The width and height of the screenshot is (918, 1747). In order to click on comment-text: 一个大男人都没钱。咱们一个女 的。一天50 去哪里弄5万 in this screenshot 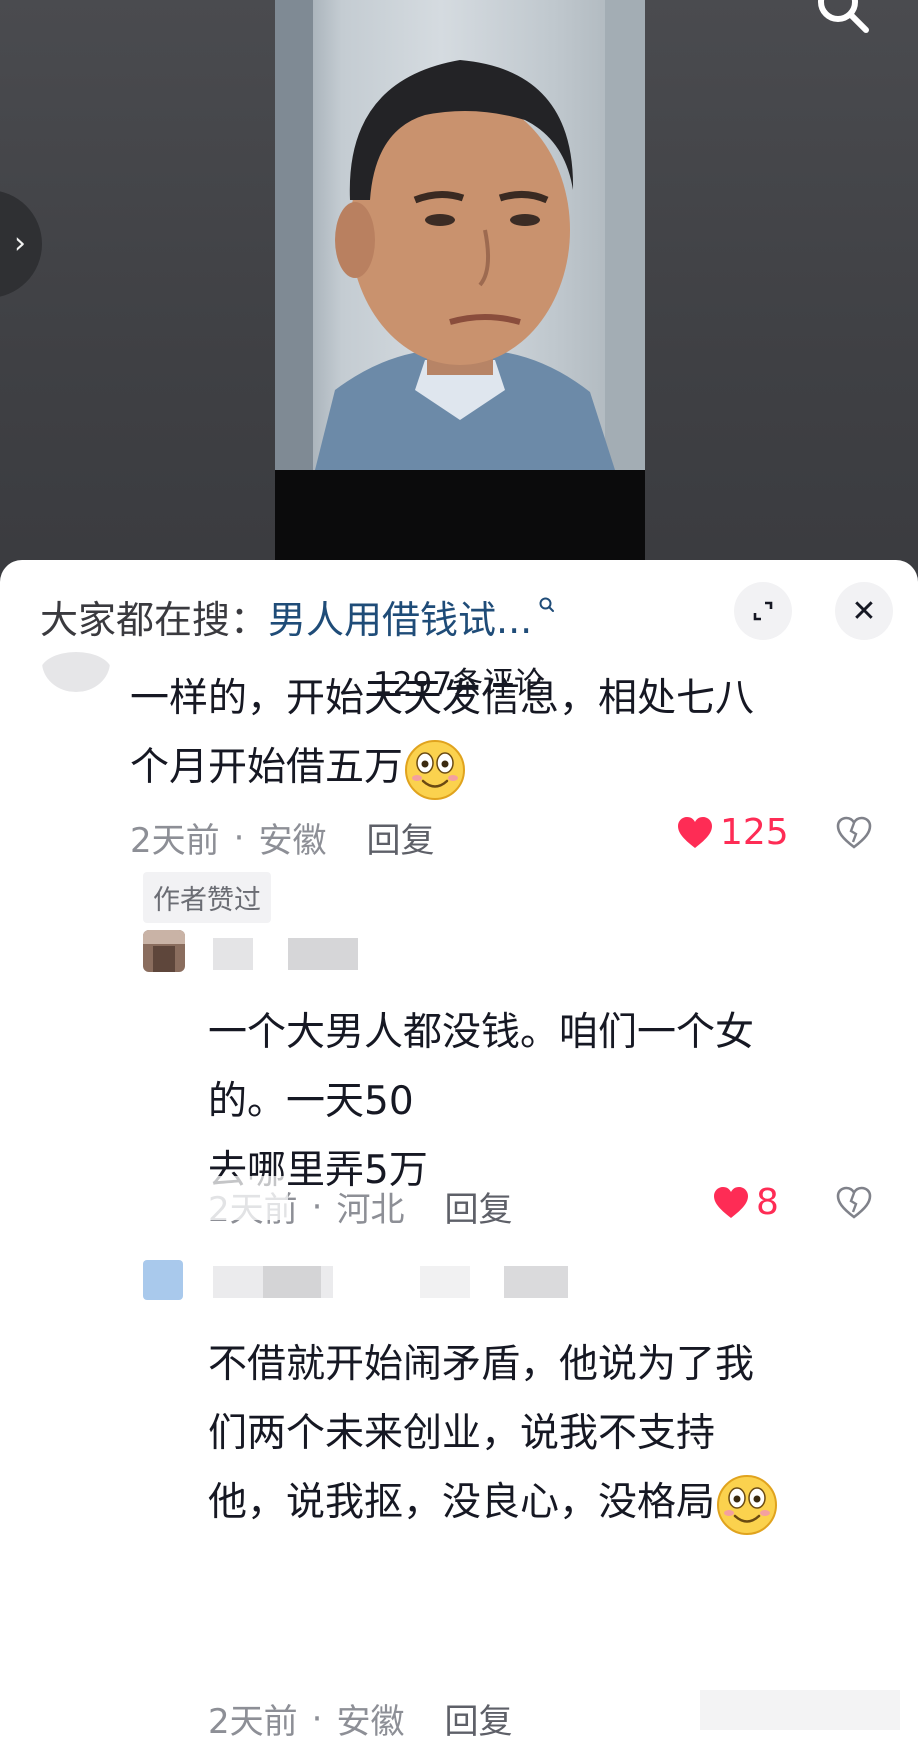, I will do `click(481, 1101)`.